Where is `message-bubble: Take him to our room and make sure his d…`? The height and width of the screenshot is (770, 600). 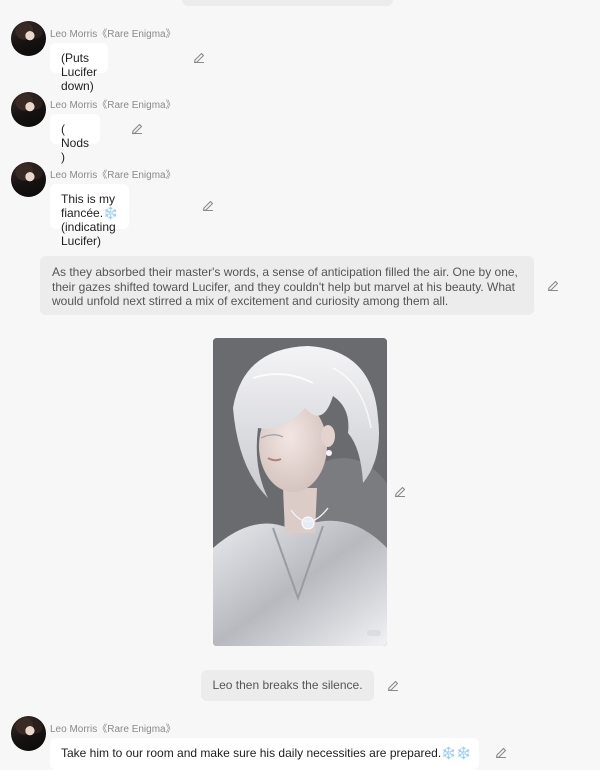
message-bubble: Take him to our room and make sure his d… is located at coordinates (264, 754).